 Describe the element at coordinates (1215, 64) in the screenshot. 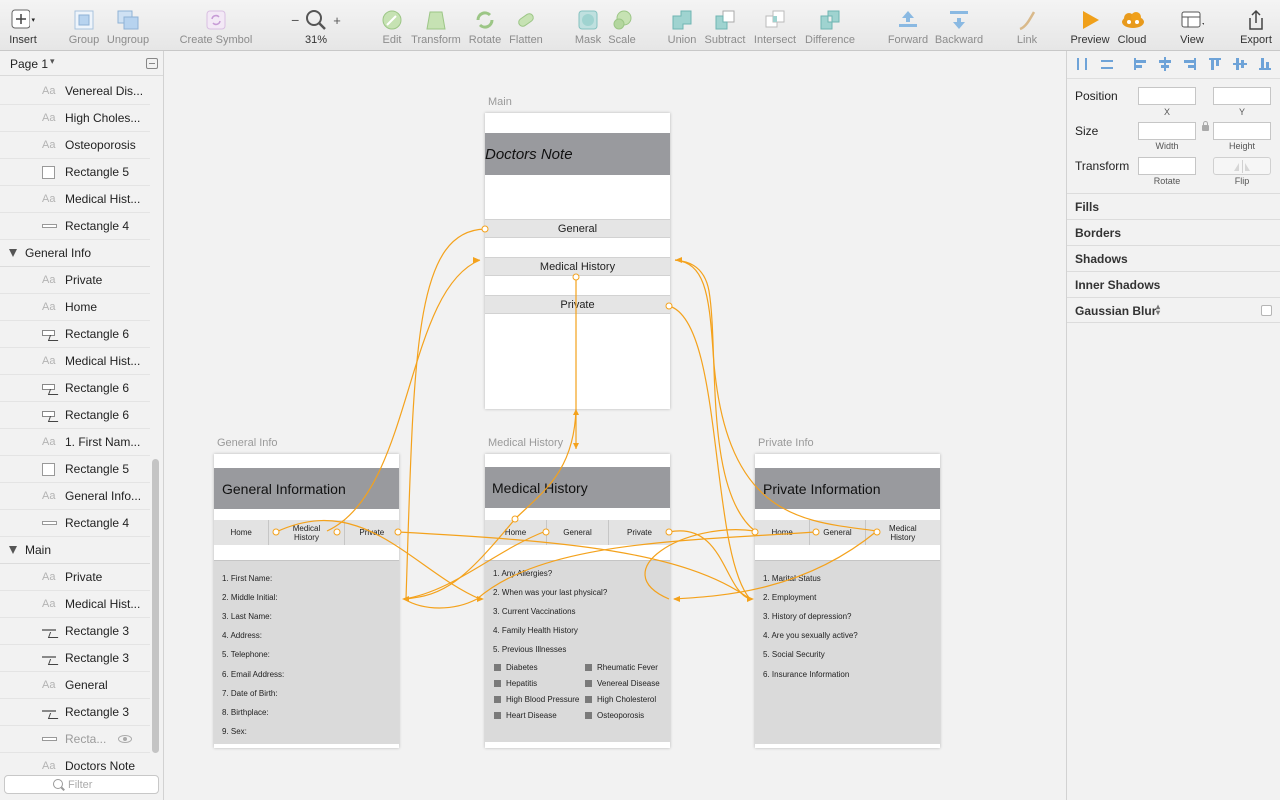

I see `align-top-icon` at that location.